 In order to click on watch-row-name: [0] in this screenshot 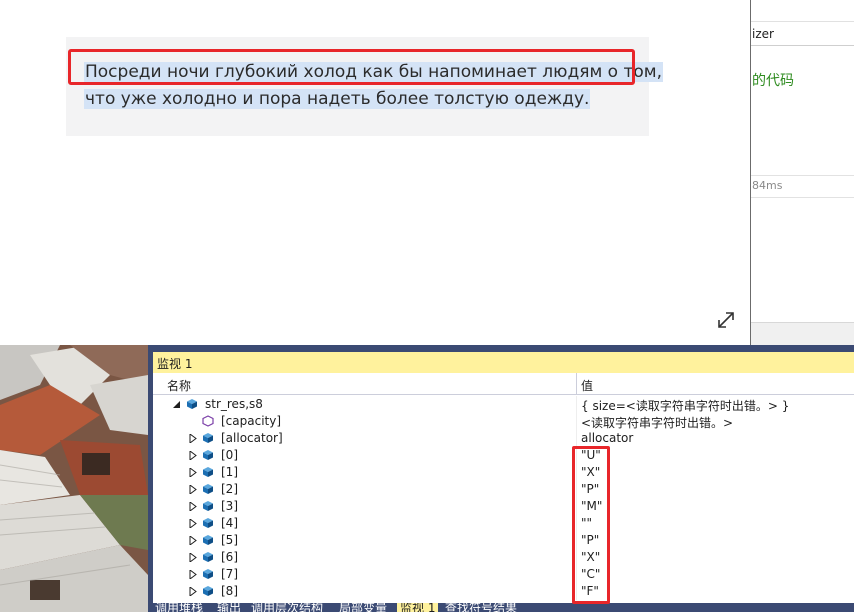, I will do `click(229, 455)`.